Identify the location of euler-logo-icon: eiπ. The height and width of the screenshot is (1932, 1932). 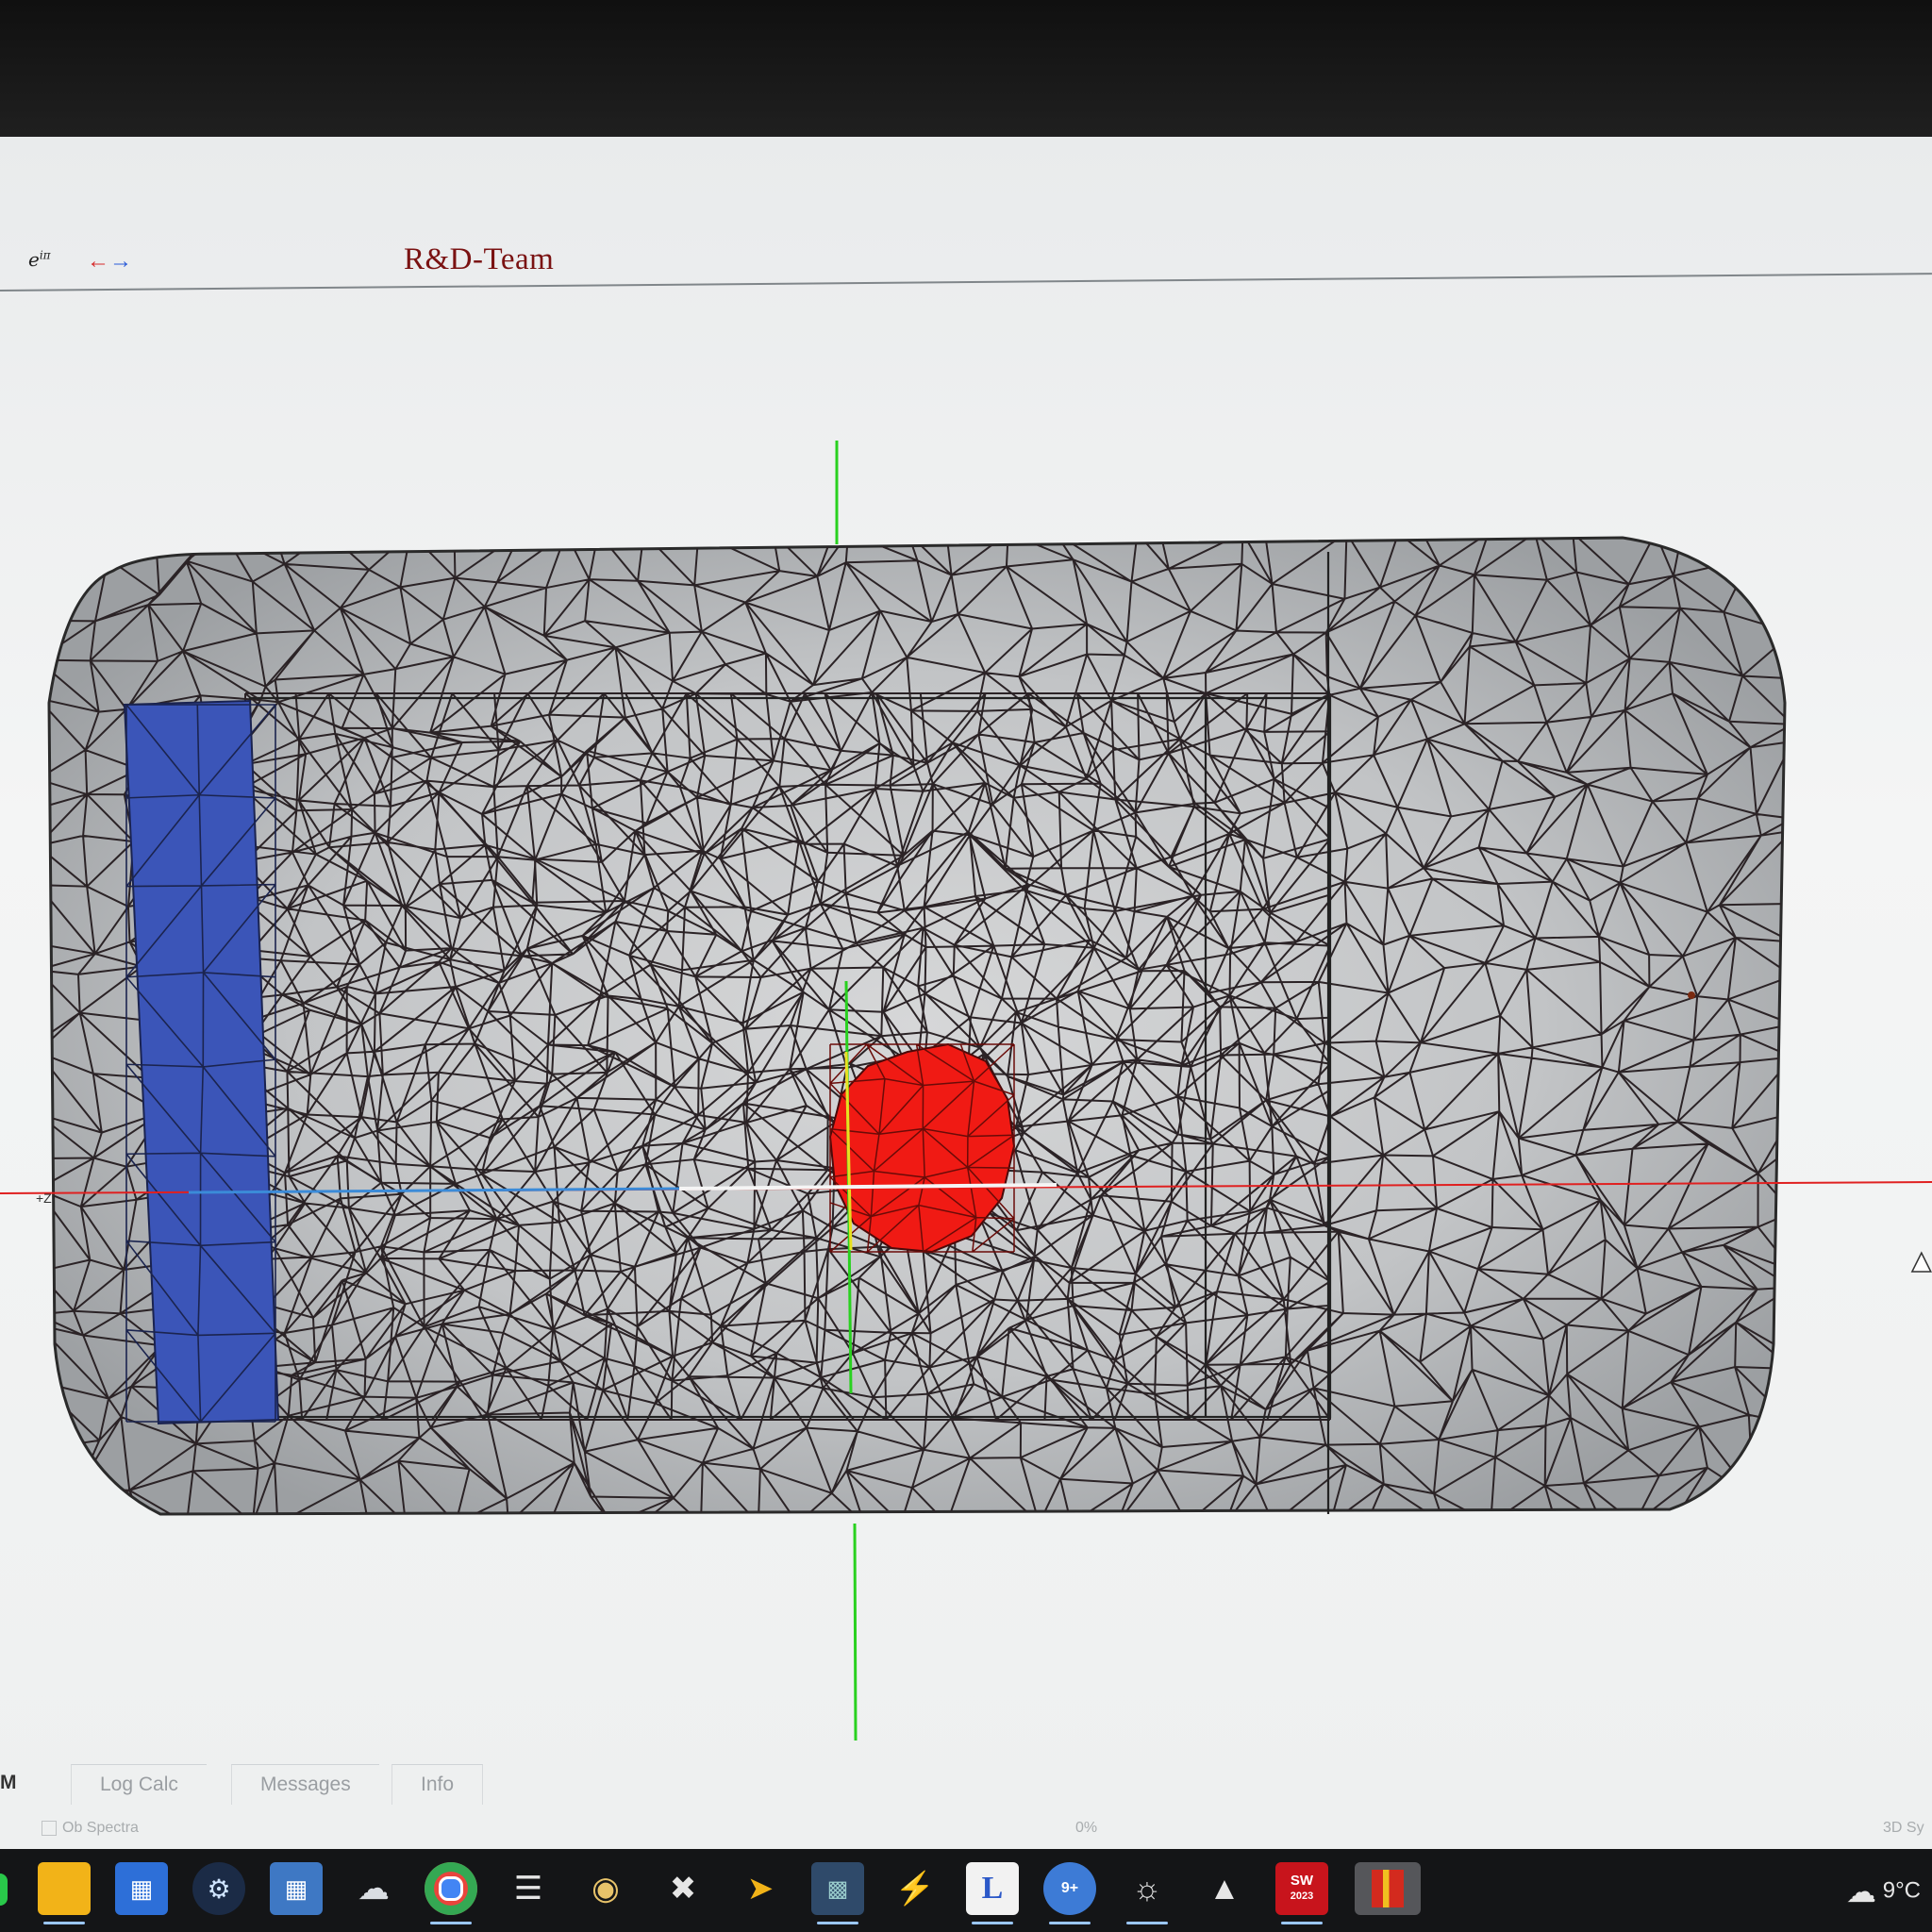
(39, 260).